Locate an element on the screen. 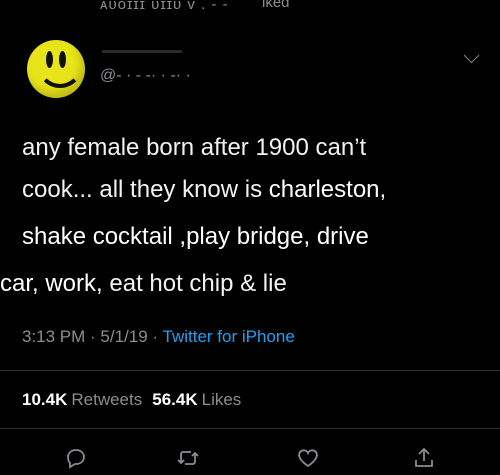 This screenshot has width=500, height=475. tweet-line-1-b: 00 is located at coordinates (295, 147).